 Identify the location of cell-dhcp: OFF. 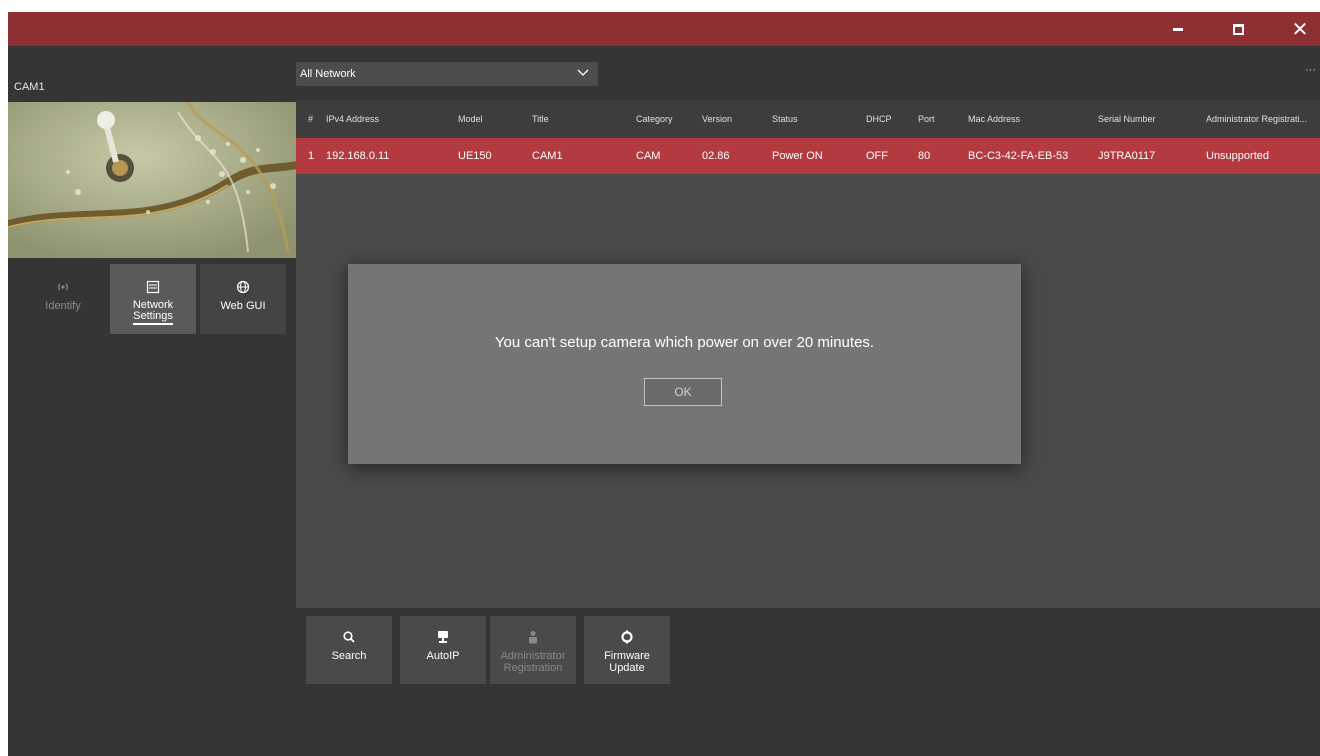
(877, 156).